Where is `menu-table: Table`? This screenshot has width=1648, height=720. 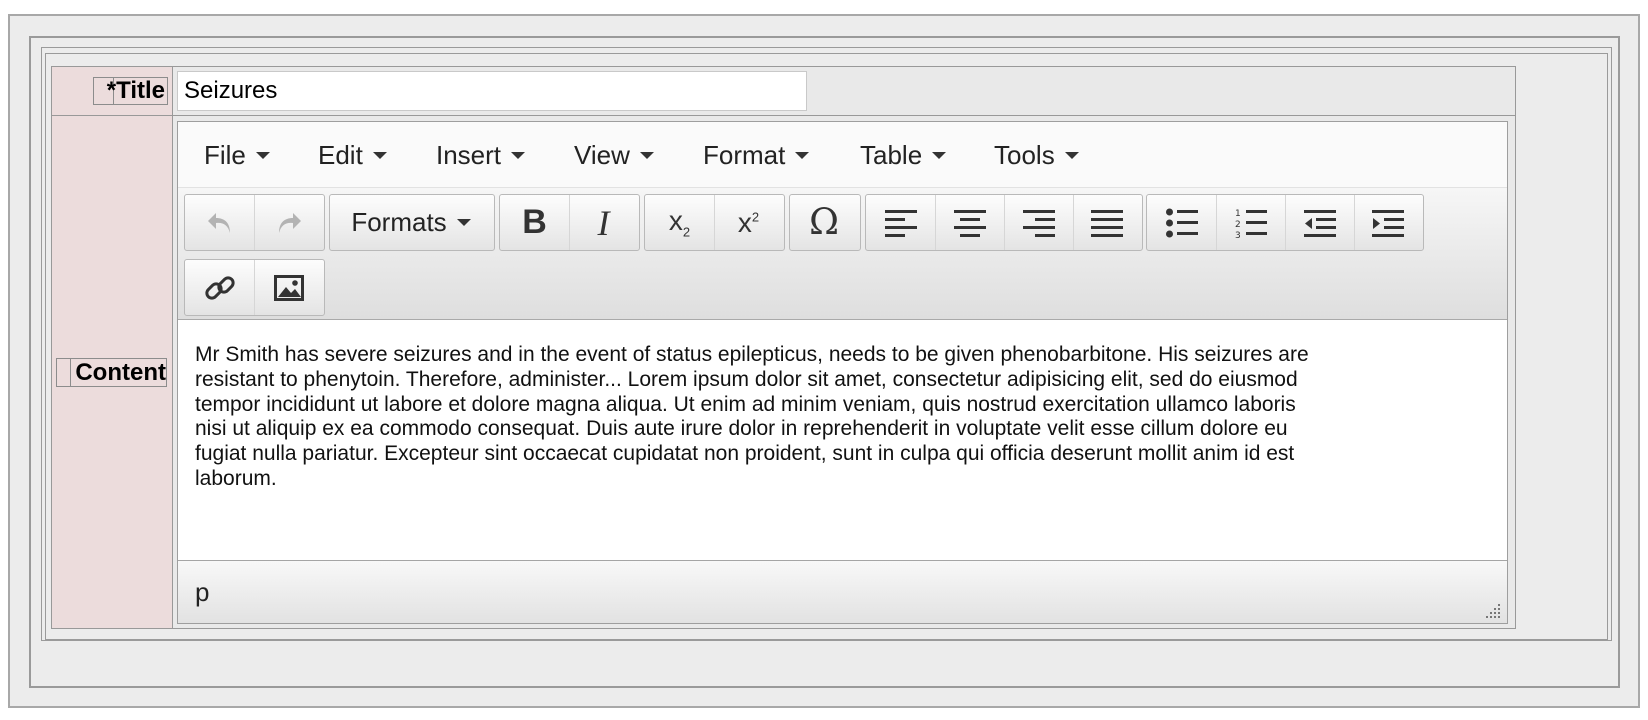
menu-table: Table is located at coordinates (903, 155).